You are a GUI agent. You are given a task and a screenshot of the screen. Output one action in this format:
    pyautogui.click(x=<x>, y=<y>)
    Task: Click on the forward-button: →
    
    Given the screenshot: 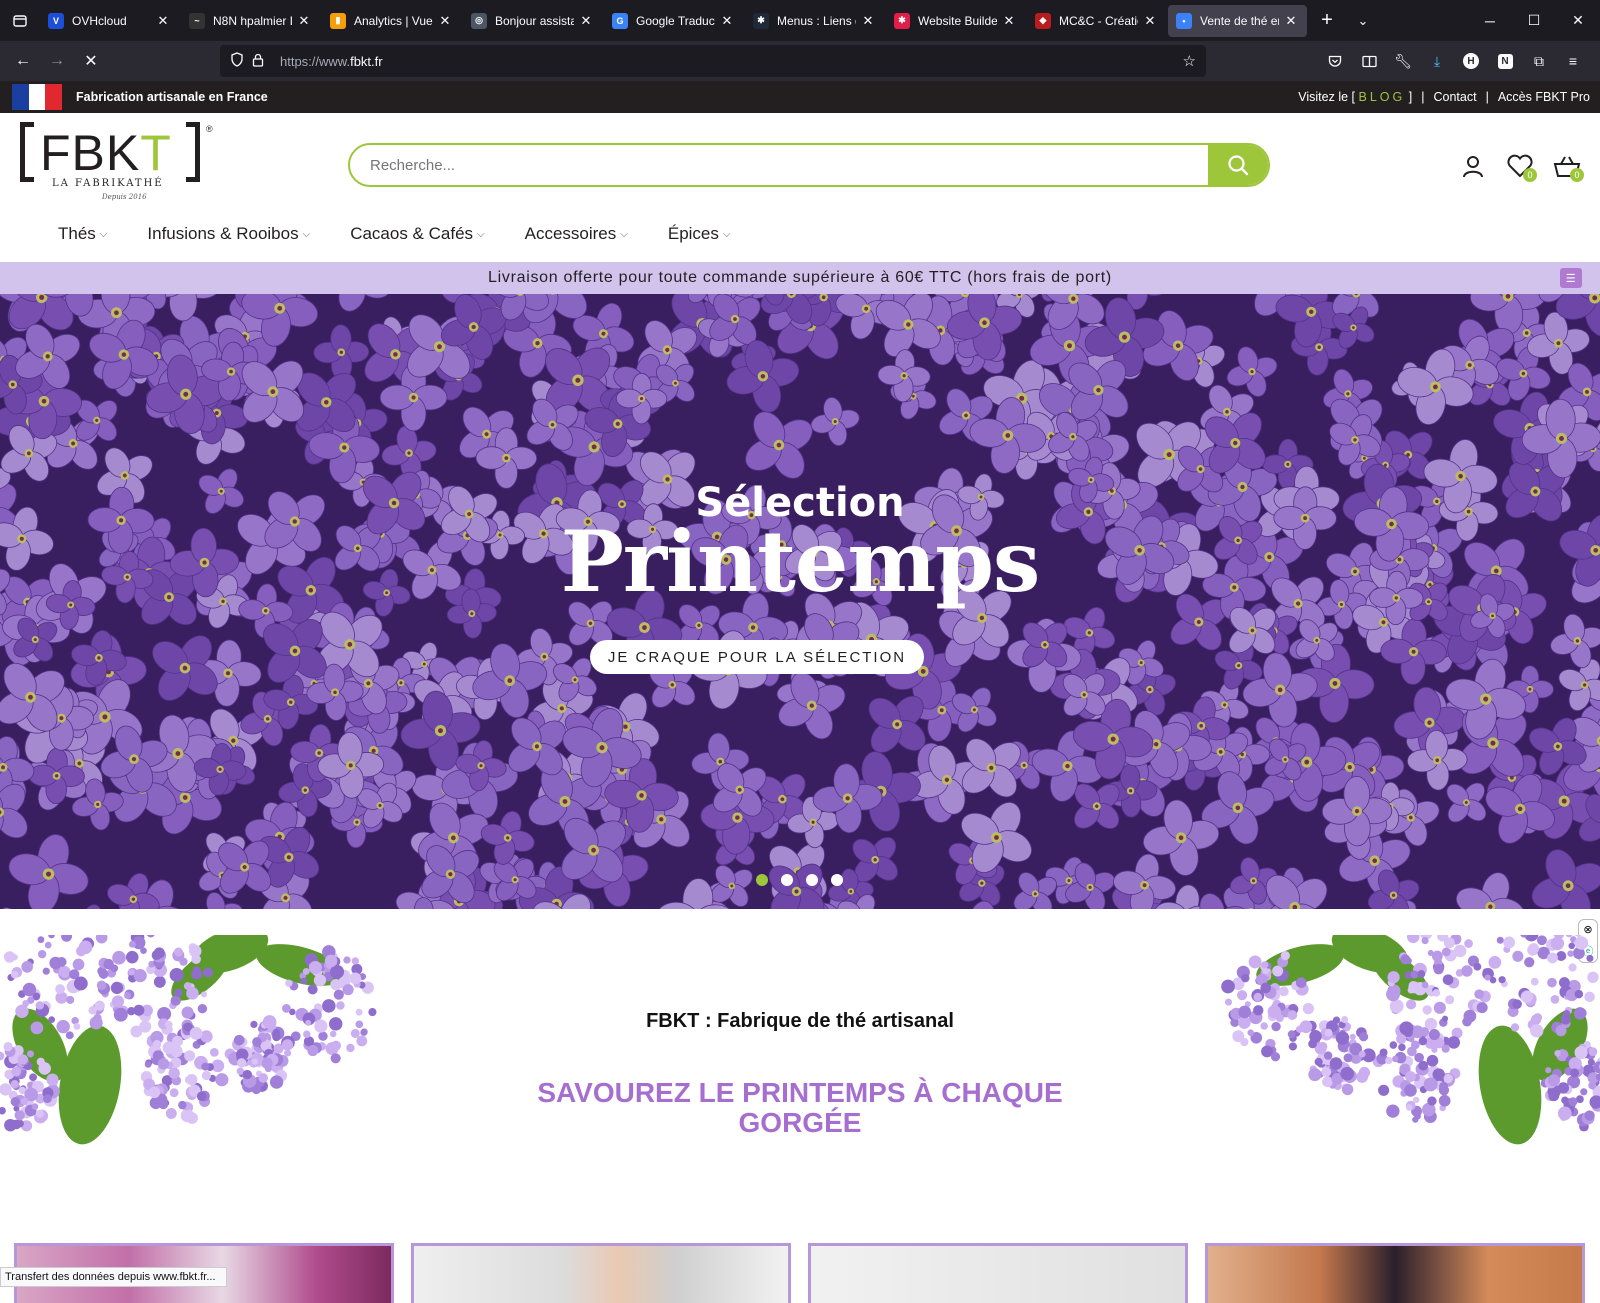 What is the action you would take?
    pyautogui.click(x=57, y=61)
    